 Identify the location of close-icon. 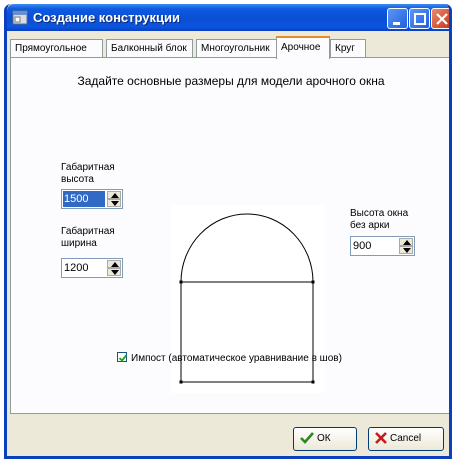
(442, 19).